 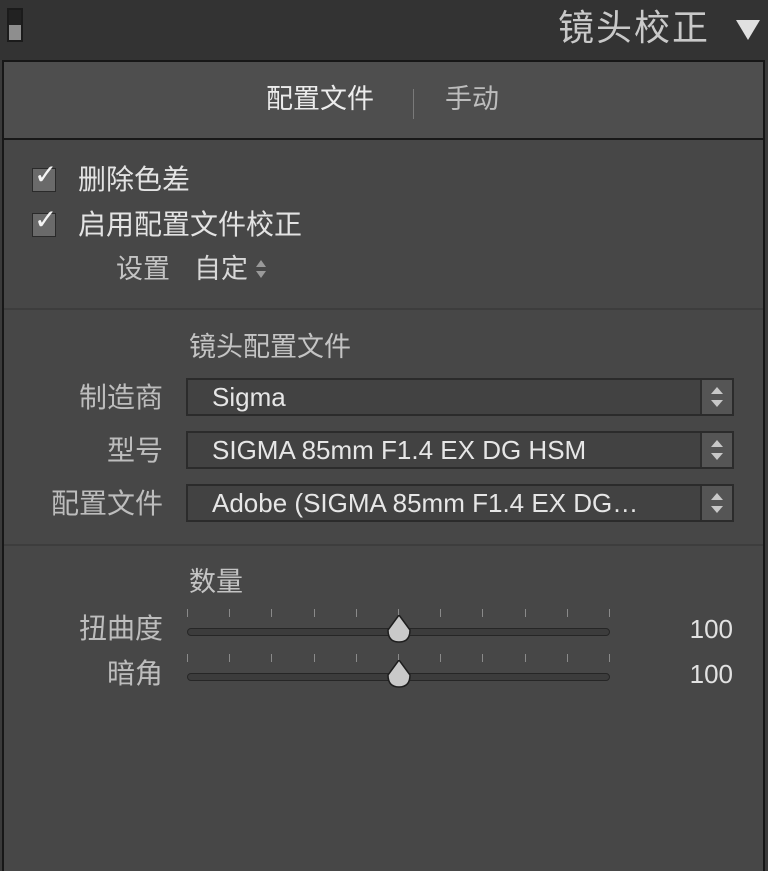 I want to click on vignetting-label: 暗角, so click(x=134, y=673).